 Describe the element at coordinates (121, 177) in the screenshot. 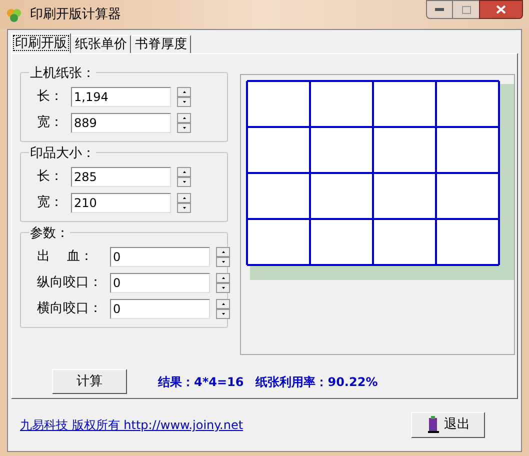

I see `number-field: 285` at that location.